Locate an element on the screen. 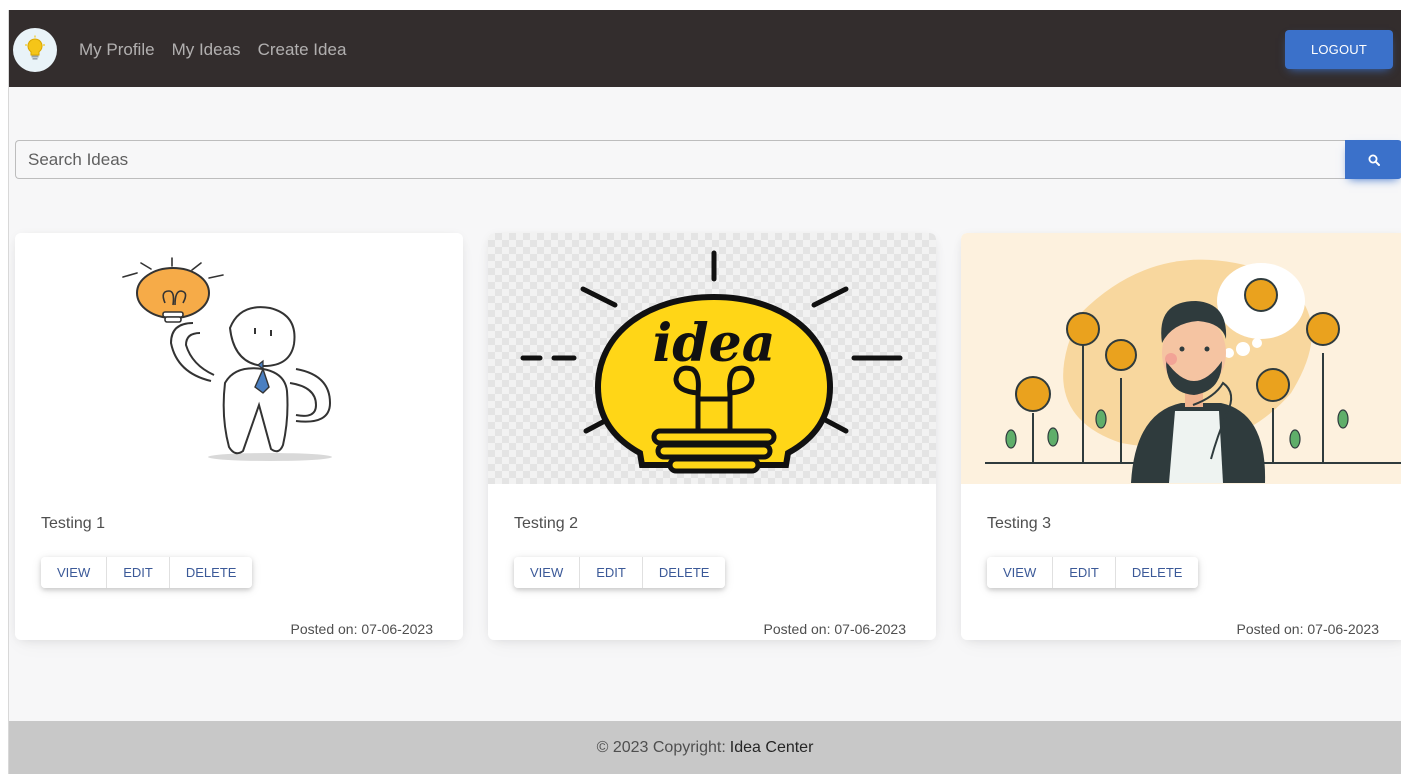 The height and width of the screenshot is (774, 1401). idea-lightbulb-illustration-text: idea is located at coordinates (714, 343).